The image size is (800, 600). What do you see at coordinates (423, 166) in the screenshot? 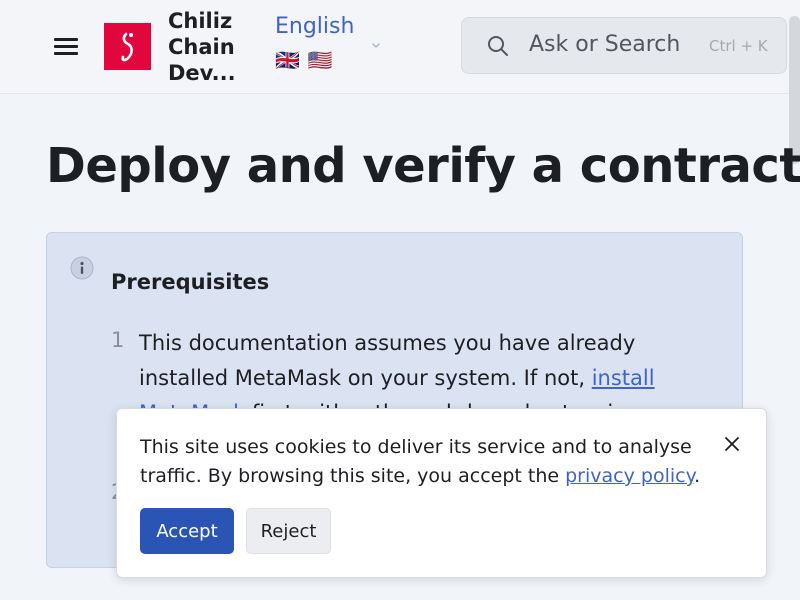
I see `page-title: Deploy and verify a contract` at bounding box center [423, 166].